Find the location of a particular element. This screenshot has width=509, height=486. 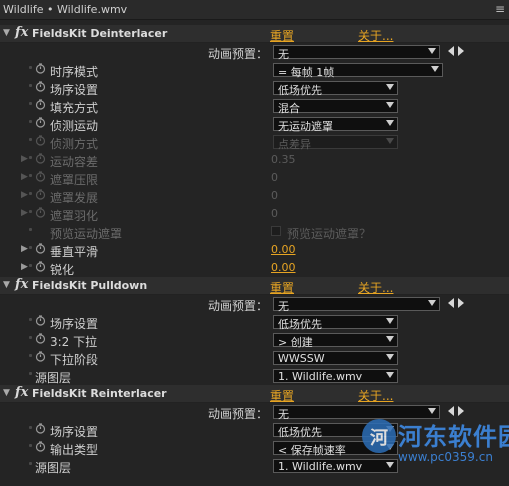

param-row: 侦测方式 点差异 is located at coordinates (254, 142).